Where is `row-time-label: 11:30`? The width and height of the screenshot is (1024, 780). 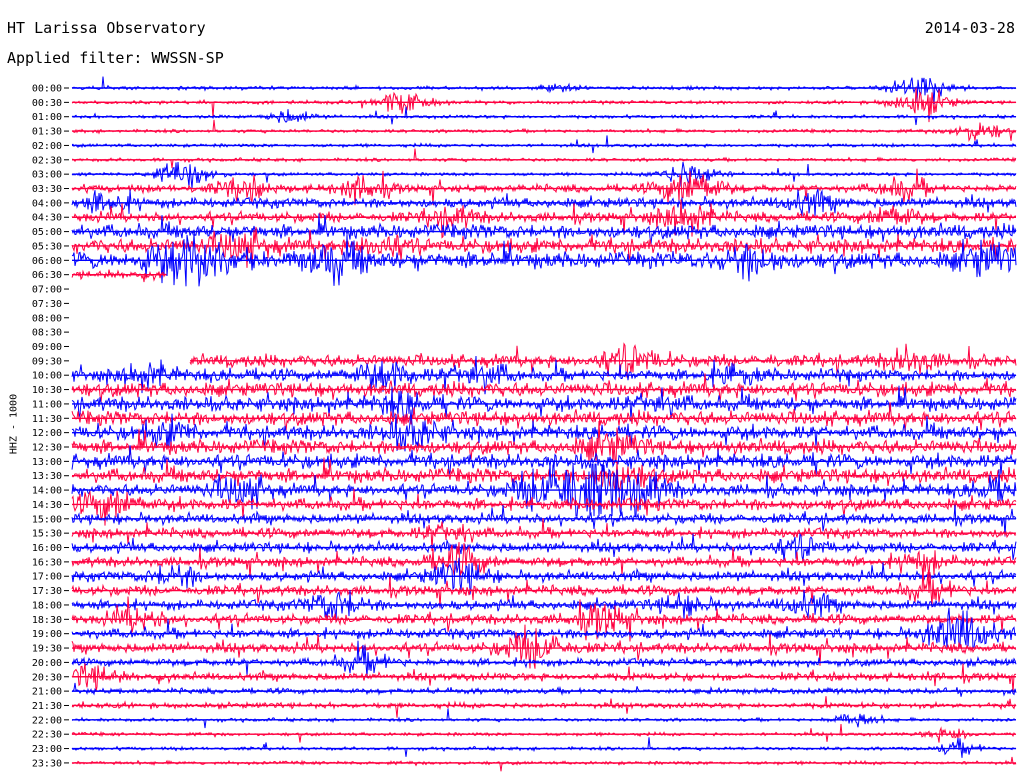 row-time-label: 11:30 is located at coordinates (47, 419).